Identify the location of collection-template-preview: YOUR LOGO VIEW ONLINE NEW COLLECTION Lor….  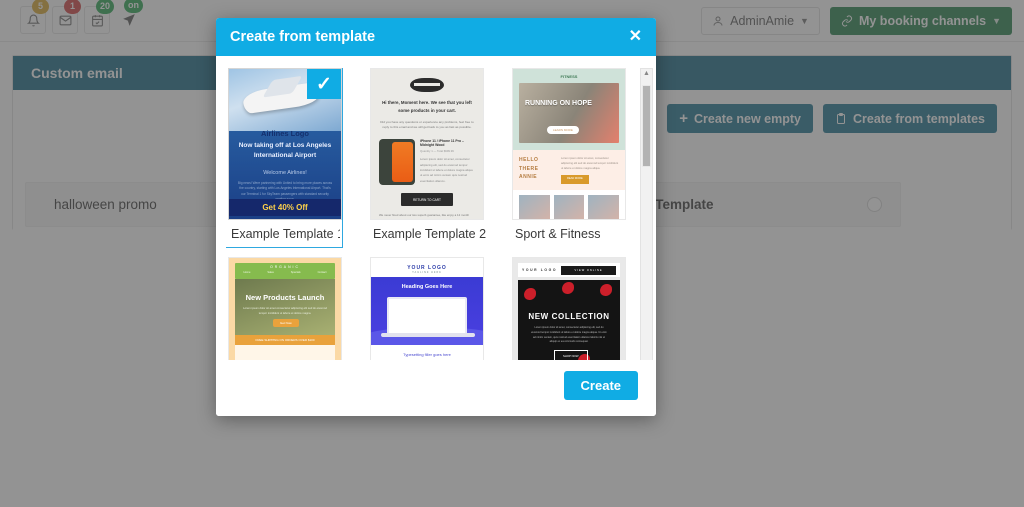
(569, 309).